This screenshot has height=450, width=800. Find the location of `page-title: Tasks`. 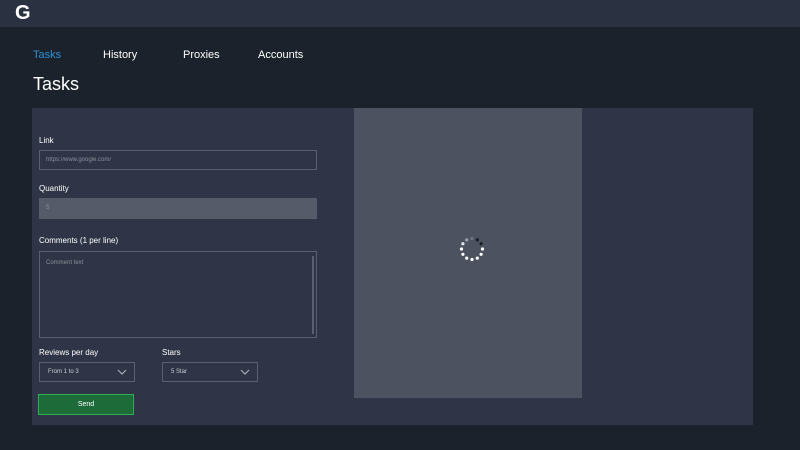

page-title: Tasks is located at coordinates (56, 84).